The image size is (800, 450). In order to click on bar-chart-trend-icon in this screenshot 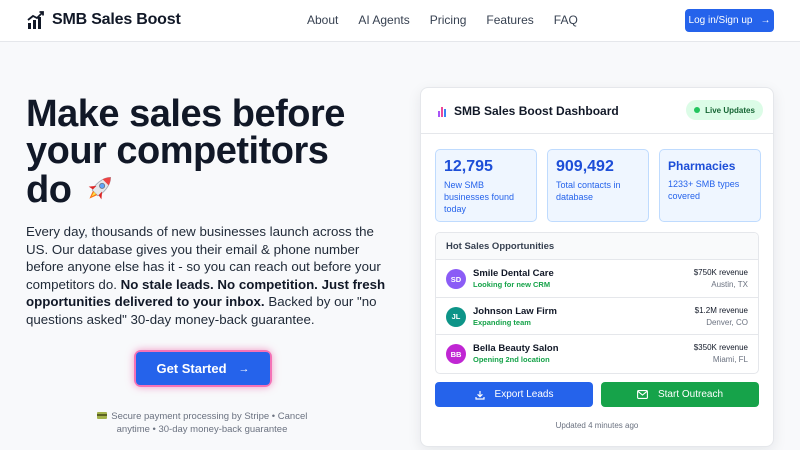, I will do `click(35, 20)`.